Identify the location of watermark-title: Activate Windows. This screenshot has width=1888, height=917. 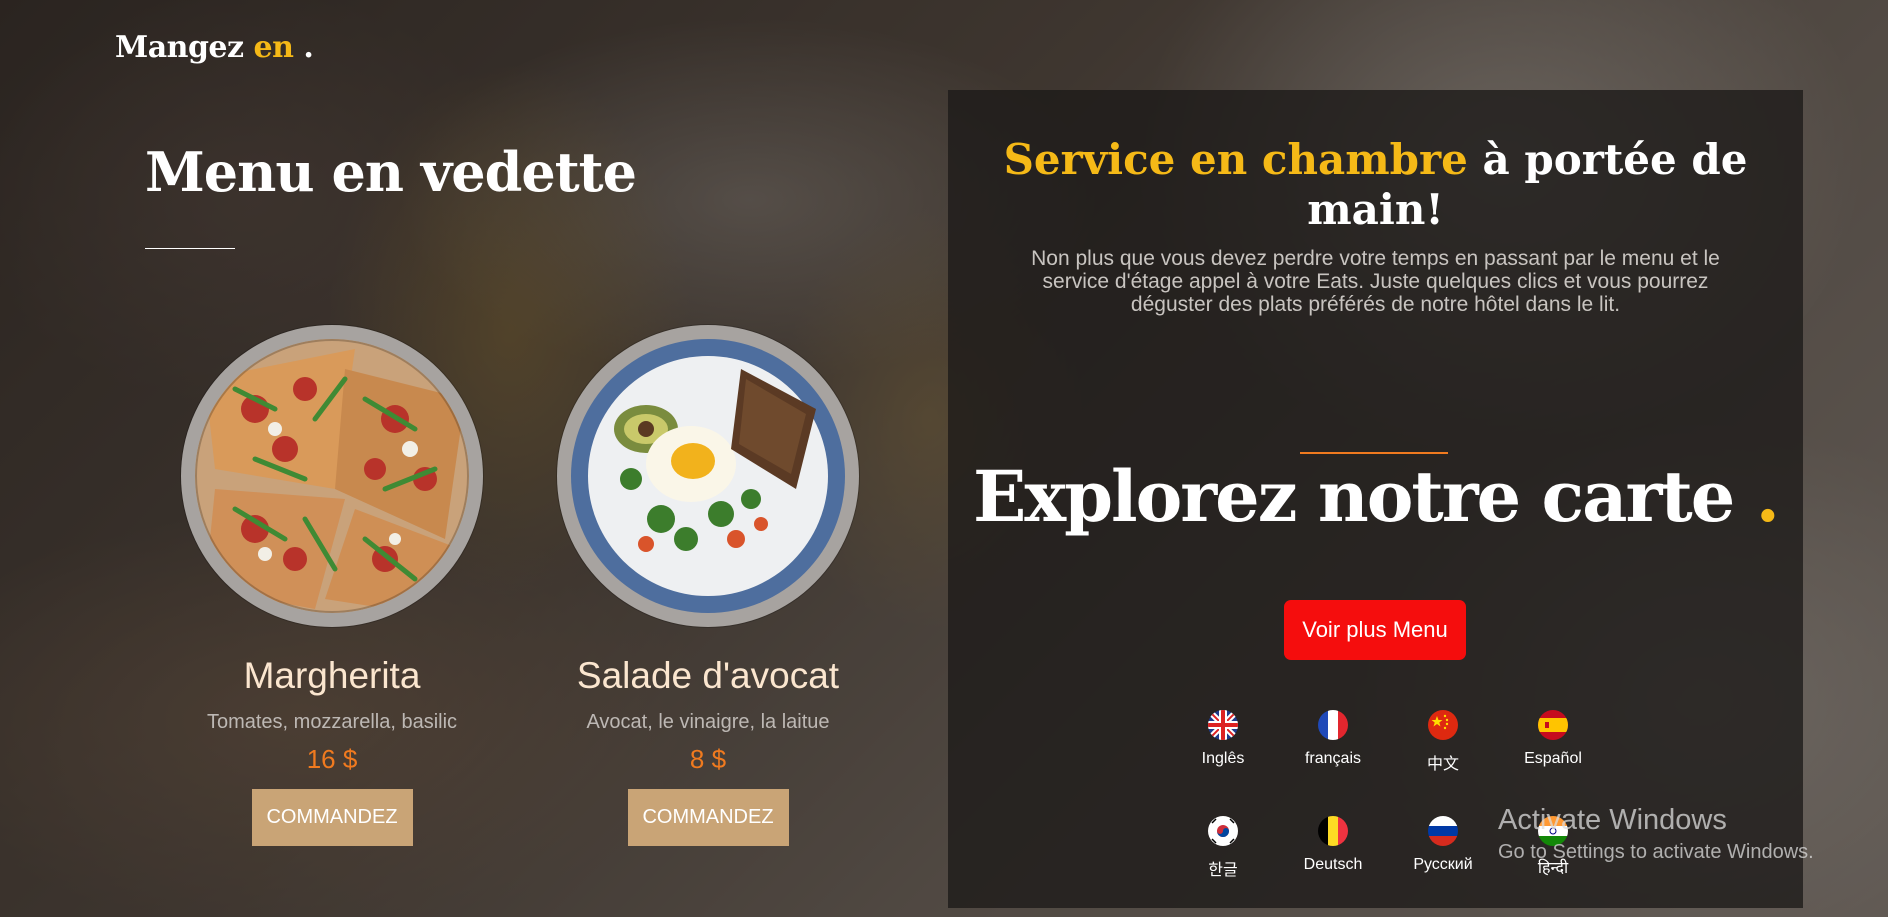
(1612, 820).